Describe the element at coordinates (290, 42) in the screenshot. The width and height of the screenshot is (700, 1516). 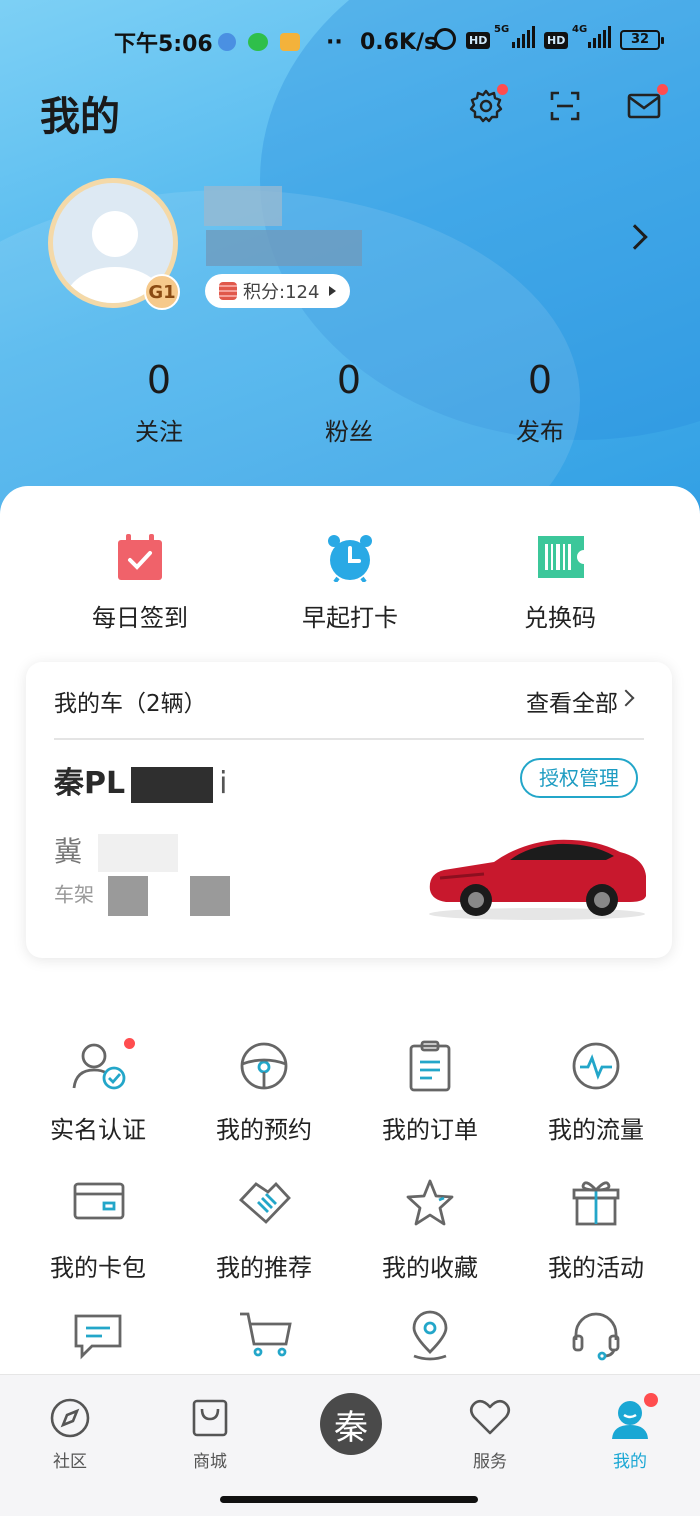
I see `note-icon` at that location.